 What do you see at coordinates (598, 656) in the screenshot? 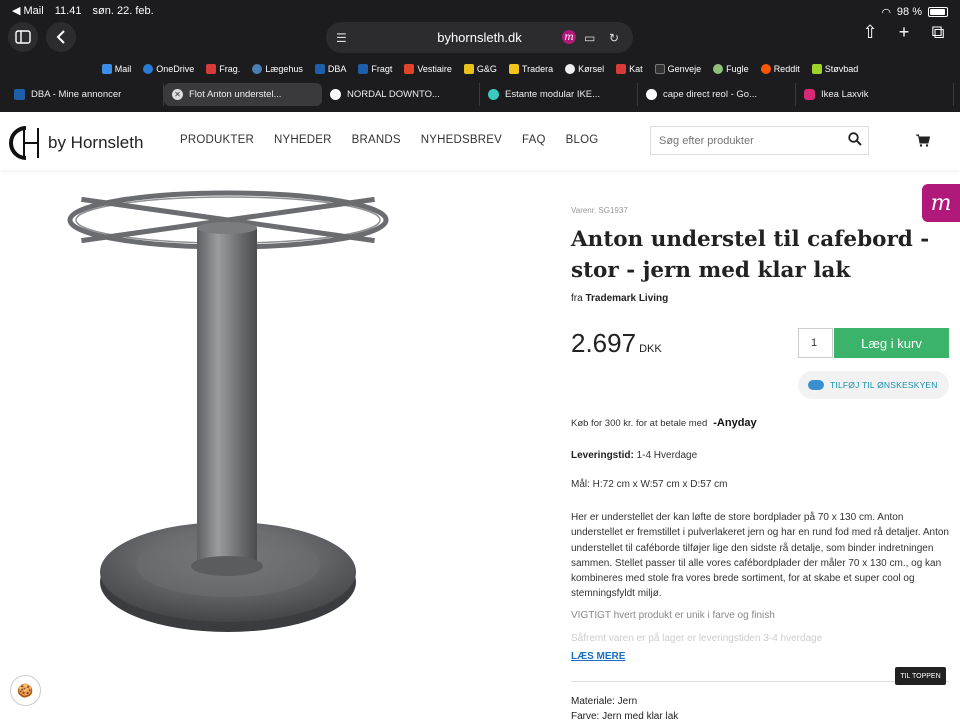
I see `read-more-link: LÆS MERE` at bounding box center [598, 656].